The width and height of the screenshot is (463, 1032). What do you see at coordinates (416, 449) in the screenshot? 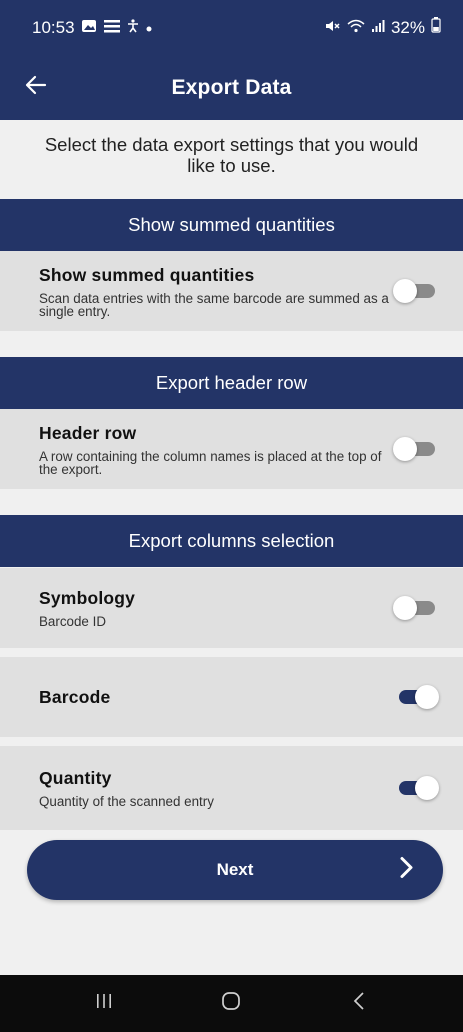
I see `header-row-toggle` at bounding box center [416, 449].